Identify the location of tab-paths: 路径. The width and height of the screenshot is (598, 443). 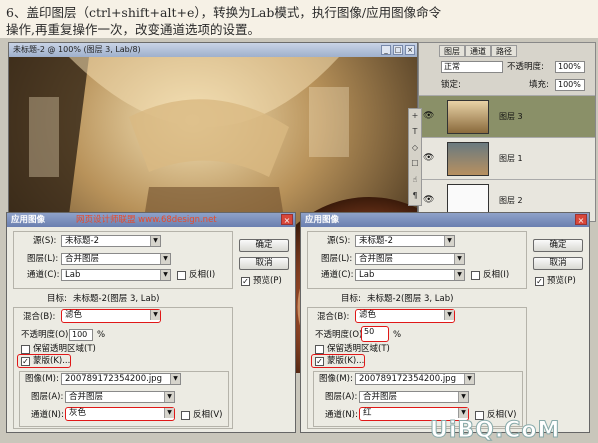
(504, 51).